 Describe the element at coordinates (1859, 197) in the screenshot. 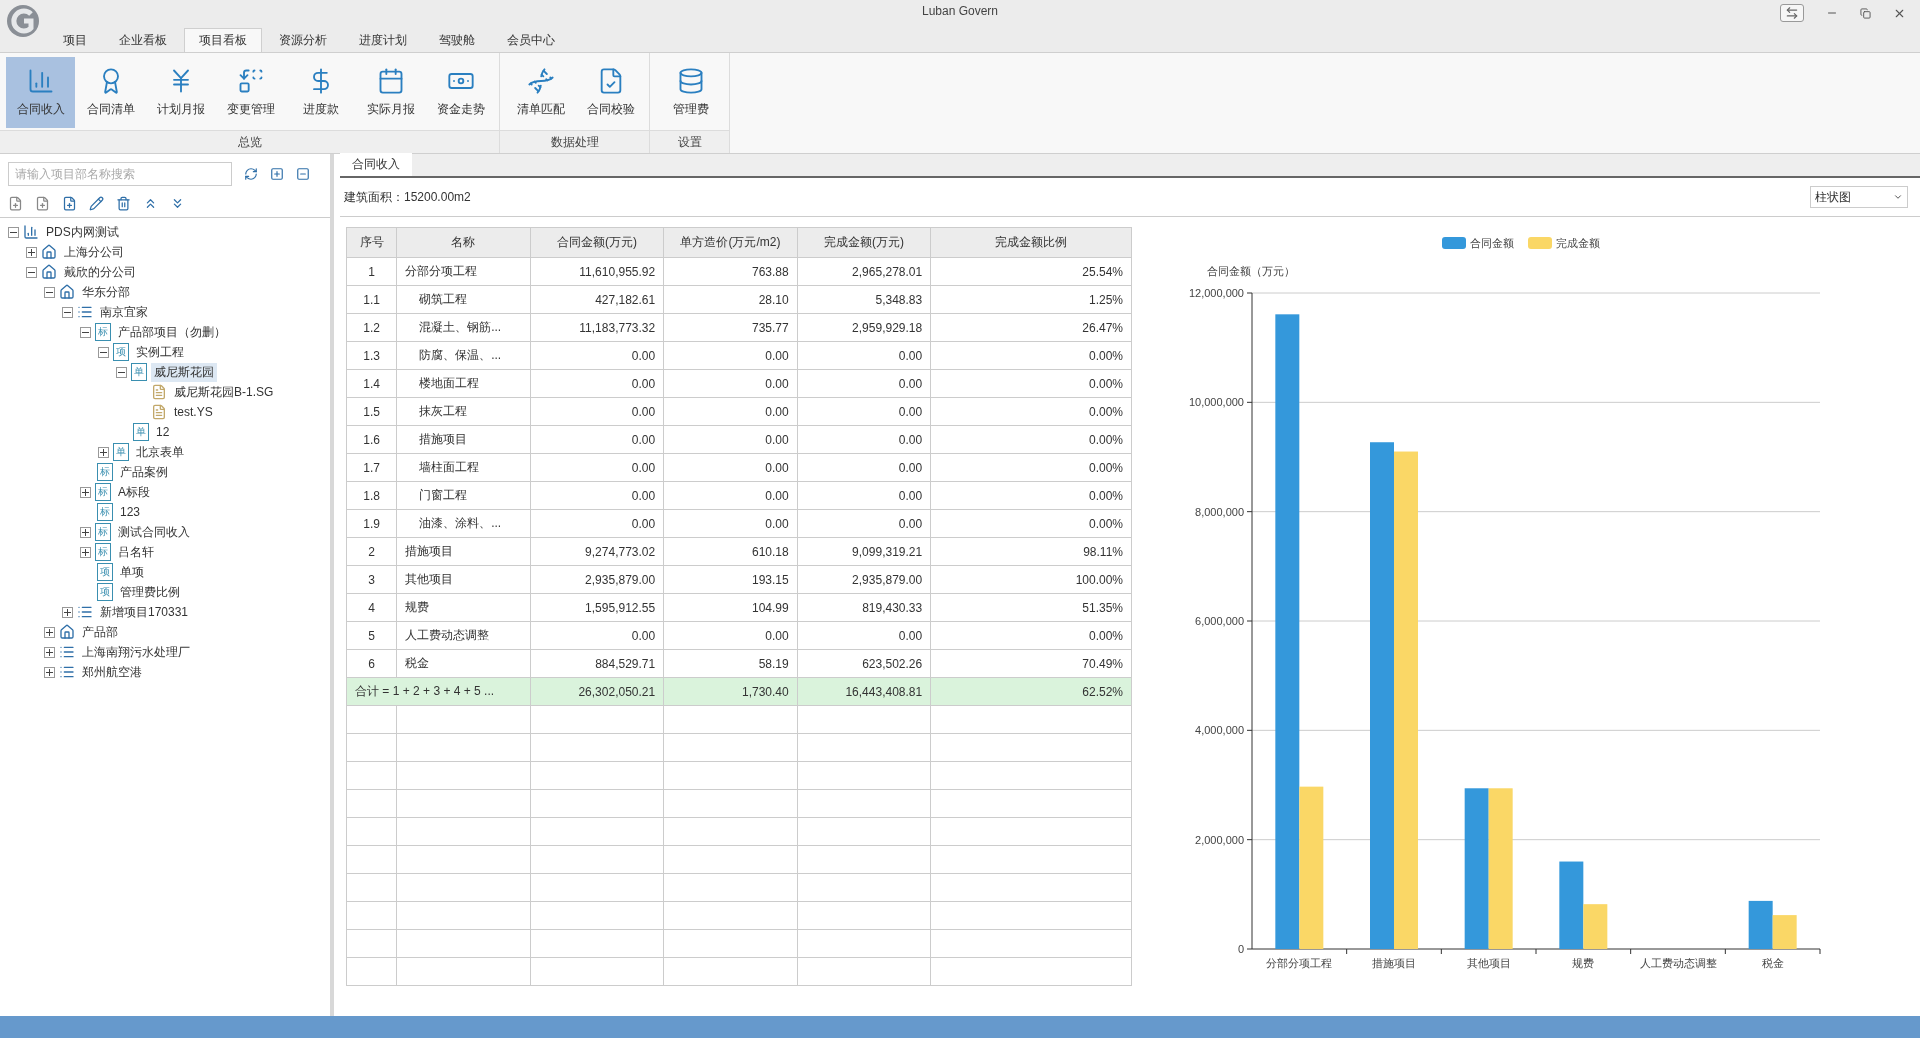

I see `chart-type-select: 柱状图` at that location.